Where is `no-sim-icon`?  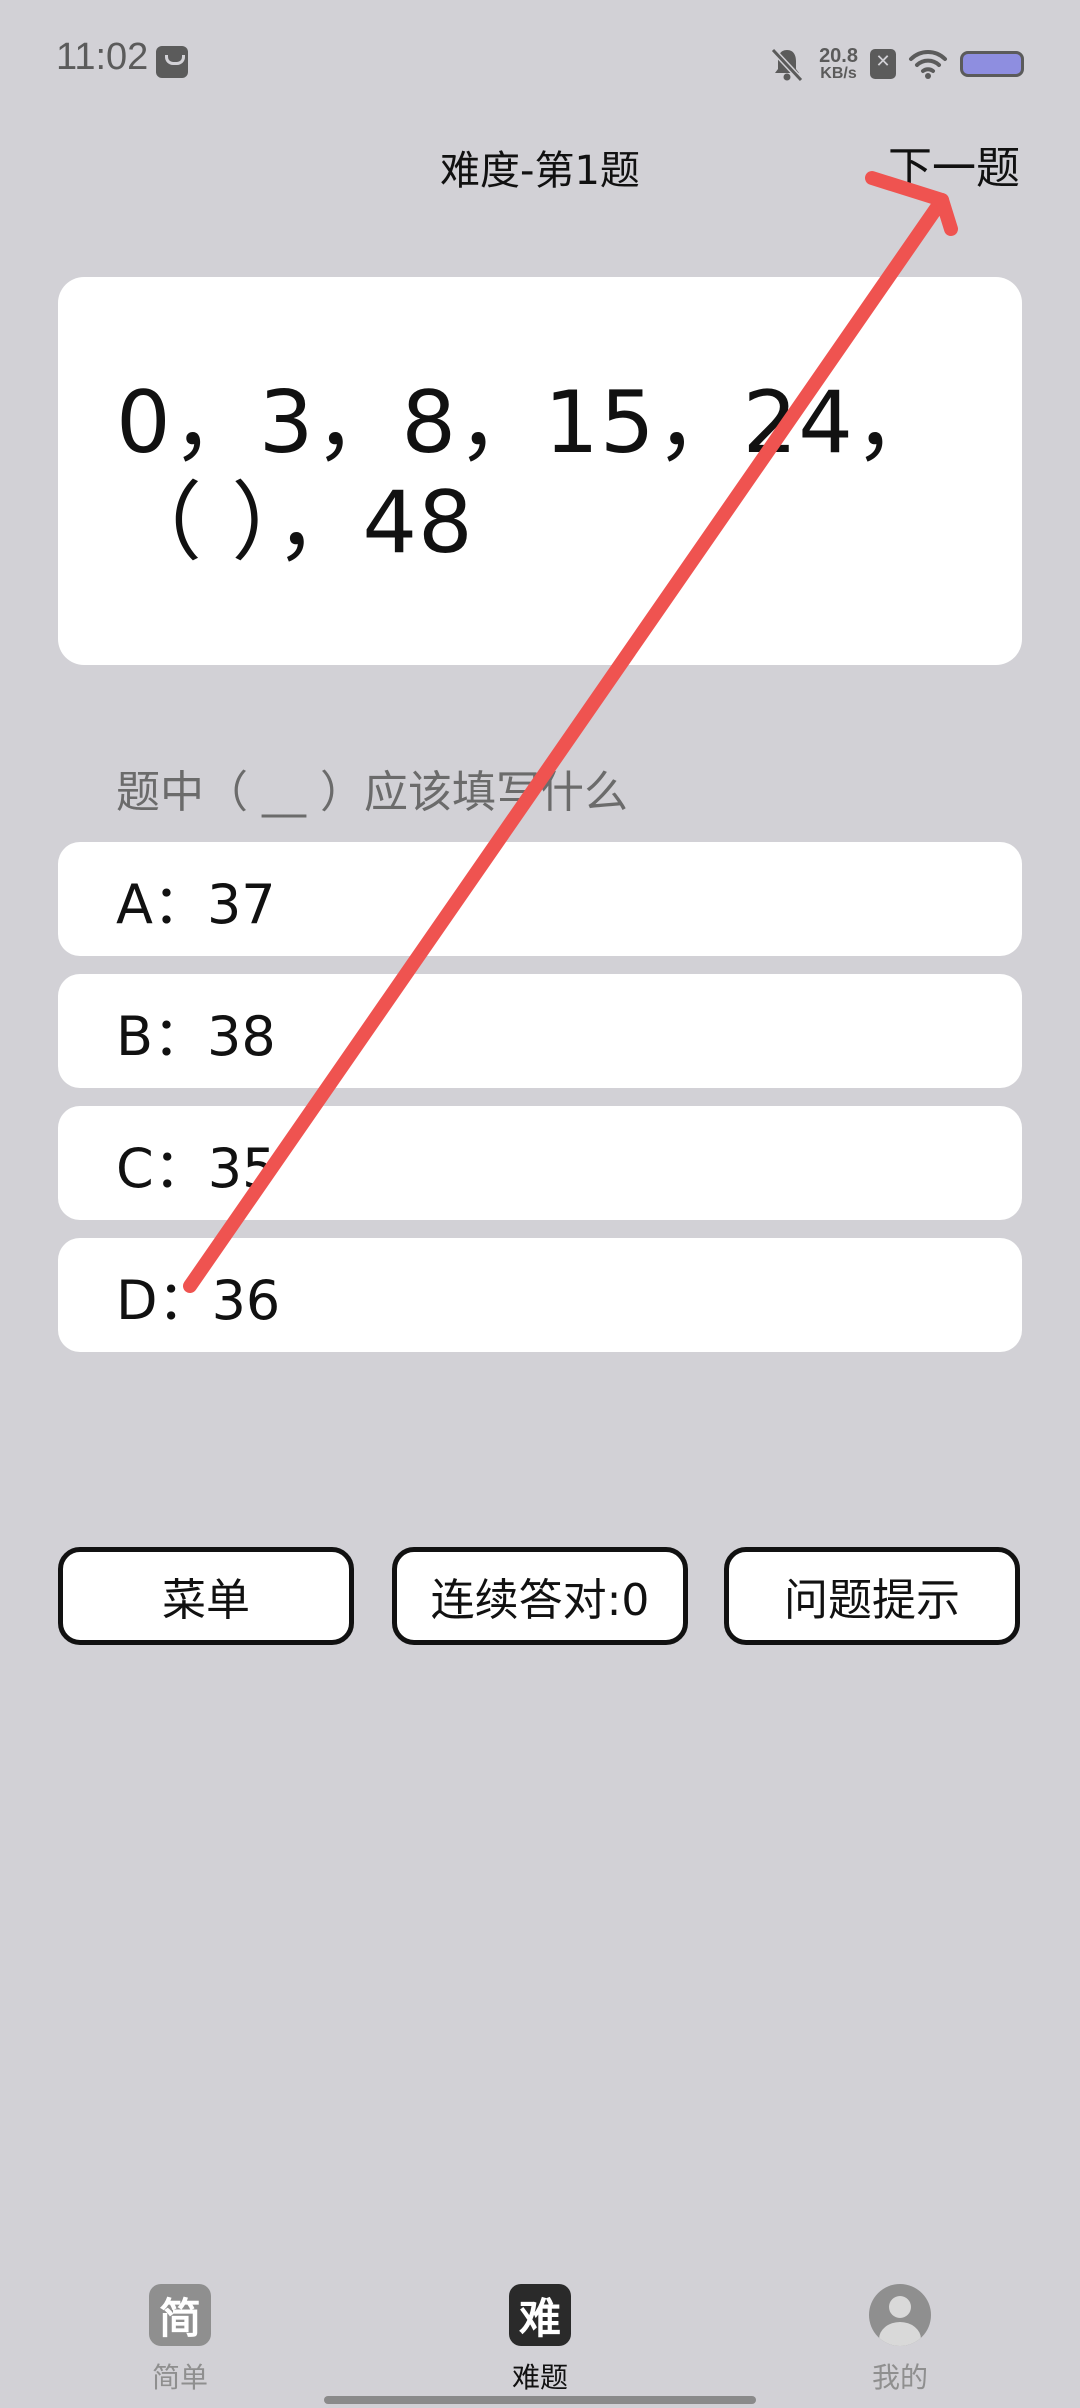 no-sim-icon is located at coordinates (883, 64).